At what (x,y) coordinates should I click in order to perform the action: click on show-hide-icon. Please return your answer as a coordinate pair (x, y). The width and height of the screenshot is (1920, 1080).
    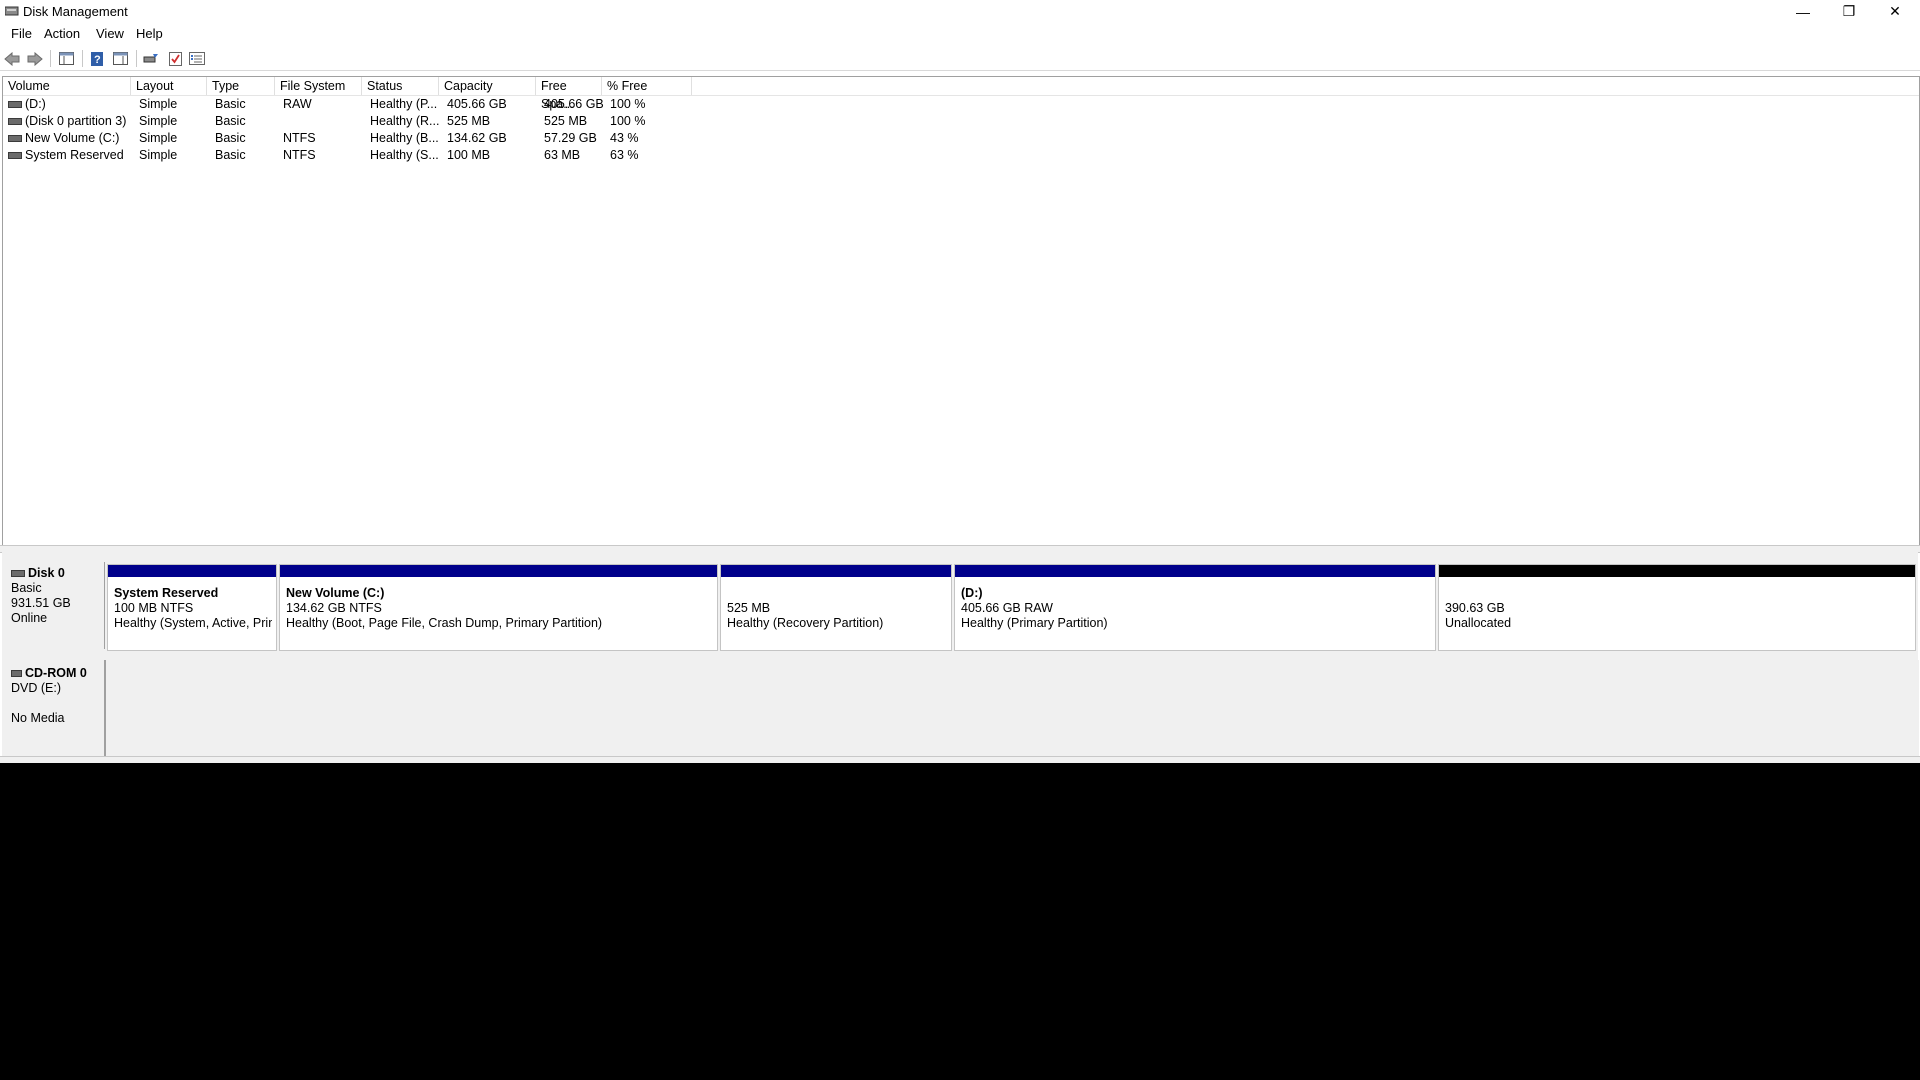
    Looking at the image, I should click on (120, 58).